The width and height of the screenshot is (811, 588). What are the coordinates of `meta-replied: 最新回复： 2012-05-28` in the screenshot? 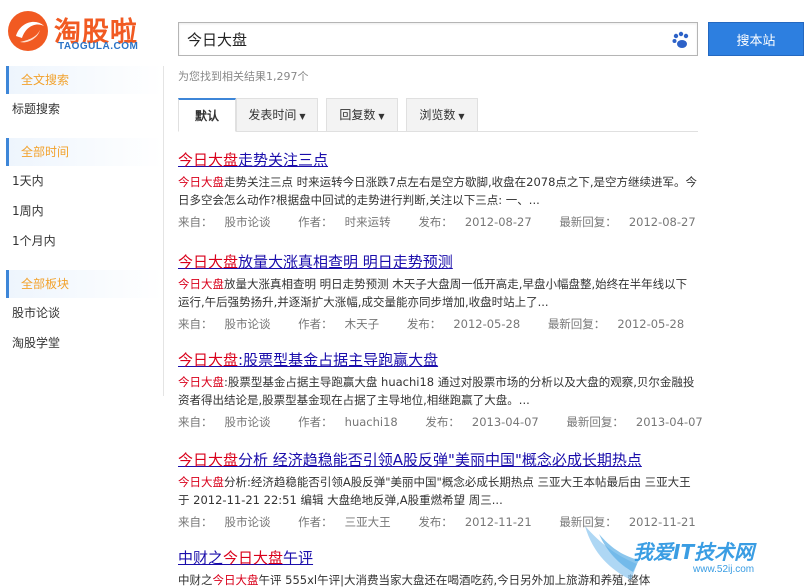 It's located at (622, 324).